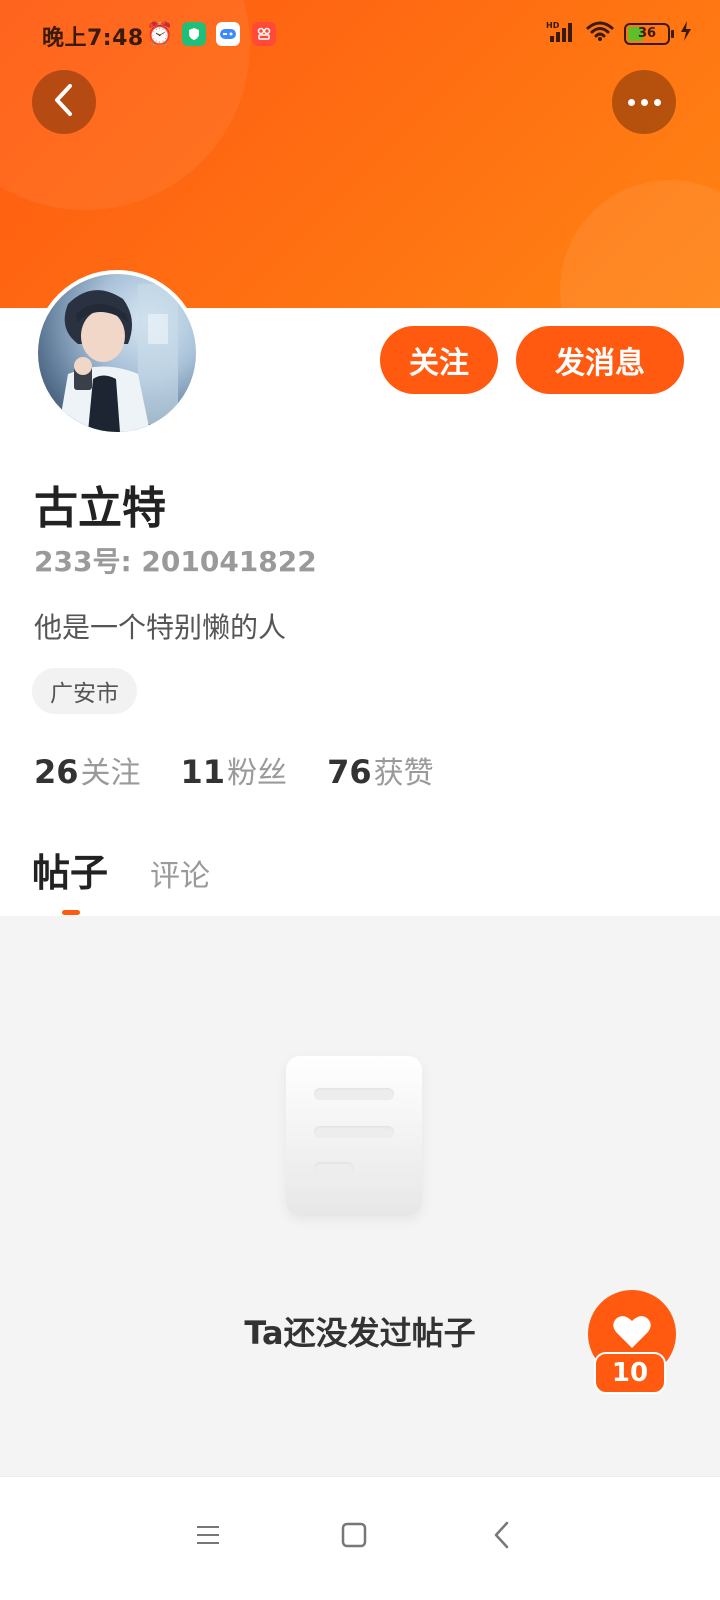 The width and height of the screenshot is (720, 1600). Describe the element at coordinates (71, 912) in the screenshot. I see `tab-indicator` at that location.